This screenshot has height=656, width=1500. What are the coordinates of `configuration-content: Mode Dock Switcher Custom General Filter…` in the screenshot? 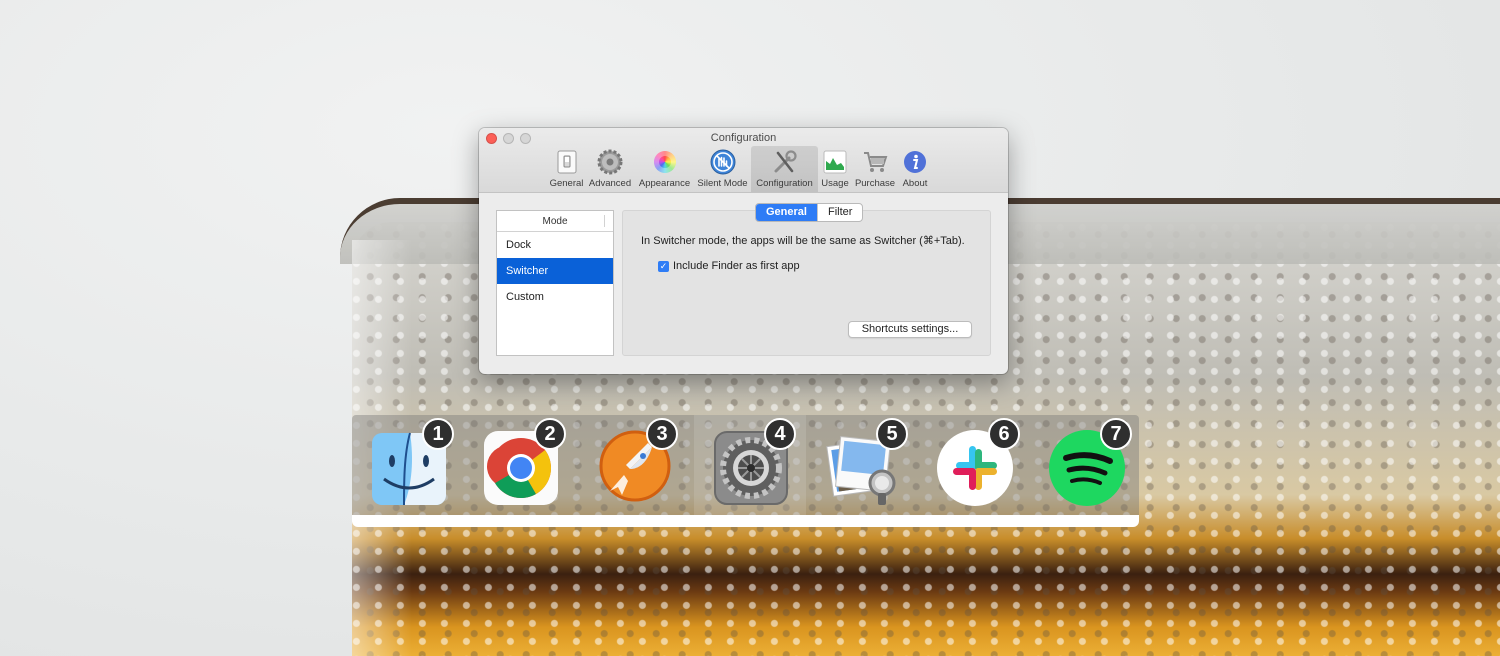 It's located at (743, 283).